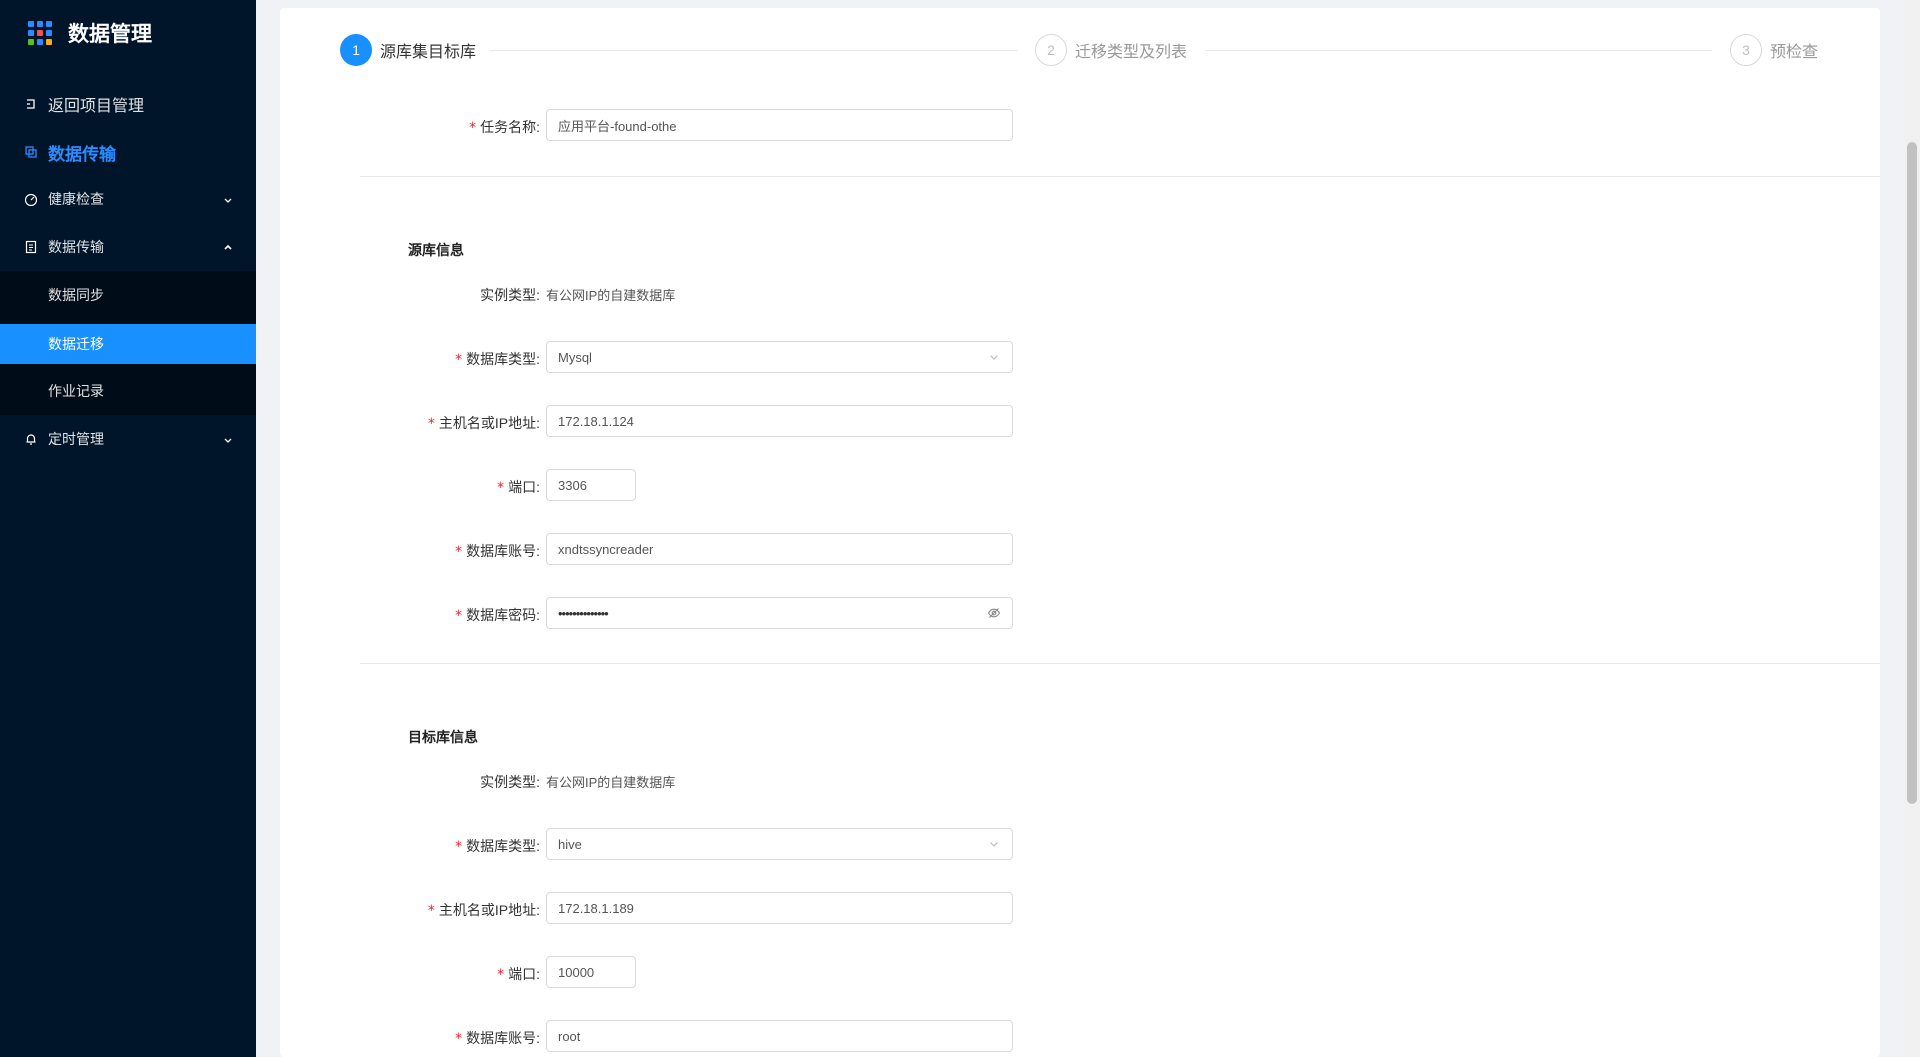 The image size is (1920, 1057). Describe the element at coordinates (779, 908) in the screenshot. I see `target-host-input: 172.18.1.189` at that location.